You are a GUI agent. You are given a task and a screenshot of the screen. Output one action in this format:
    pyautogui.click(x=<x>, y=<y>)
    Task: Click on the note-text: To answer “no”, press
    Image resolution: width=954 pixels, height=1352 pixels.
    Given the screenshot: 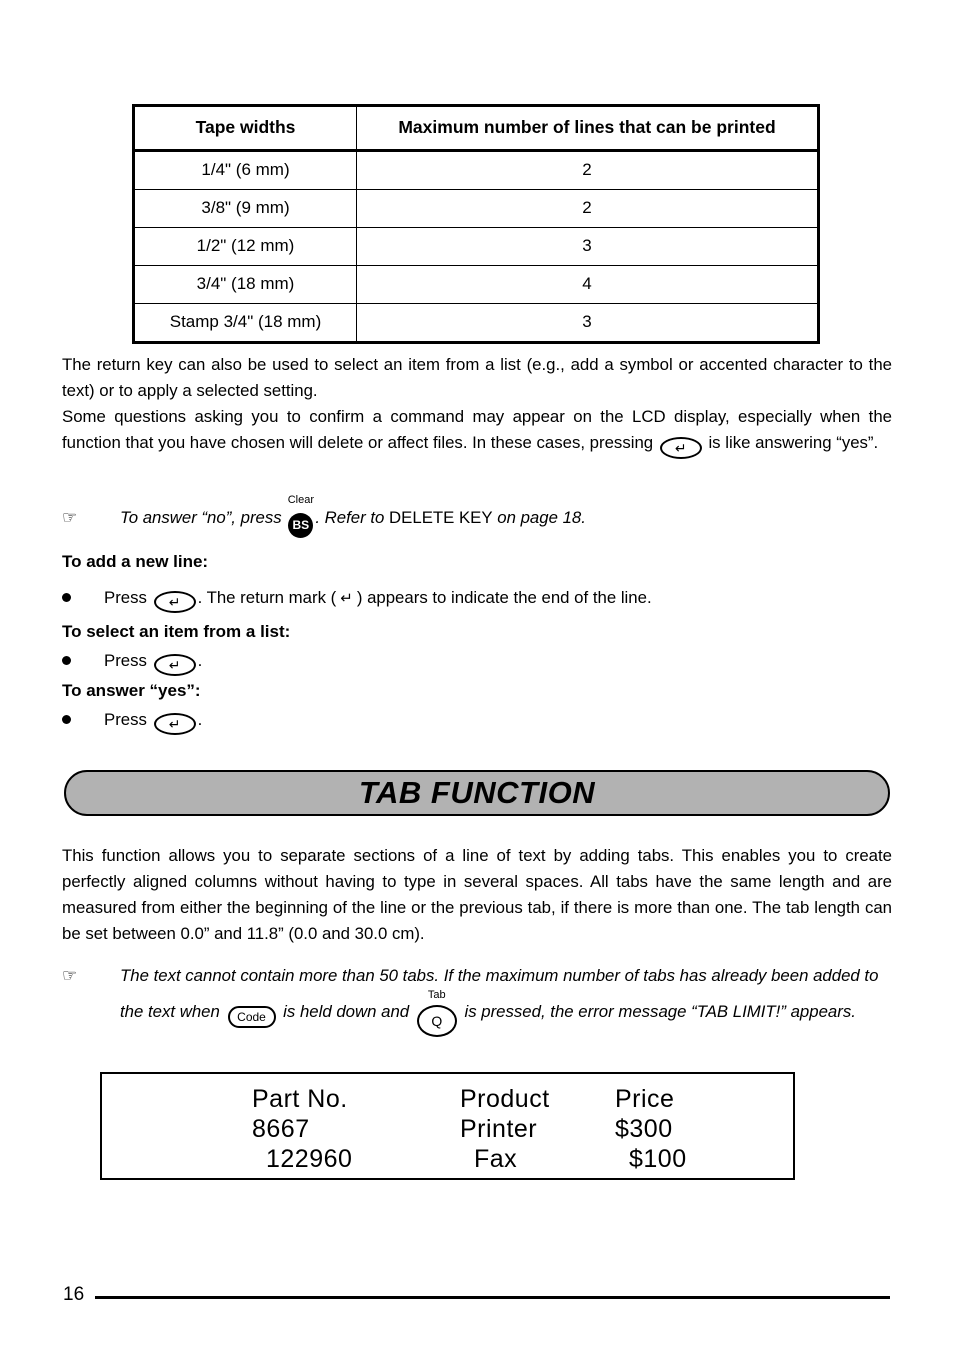 What is the action you would take?
    pyautogui.click(x=201, y=517)
    